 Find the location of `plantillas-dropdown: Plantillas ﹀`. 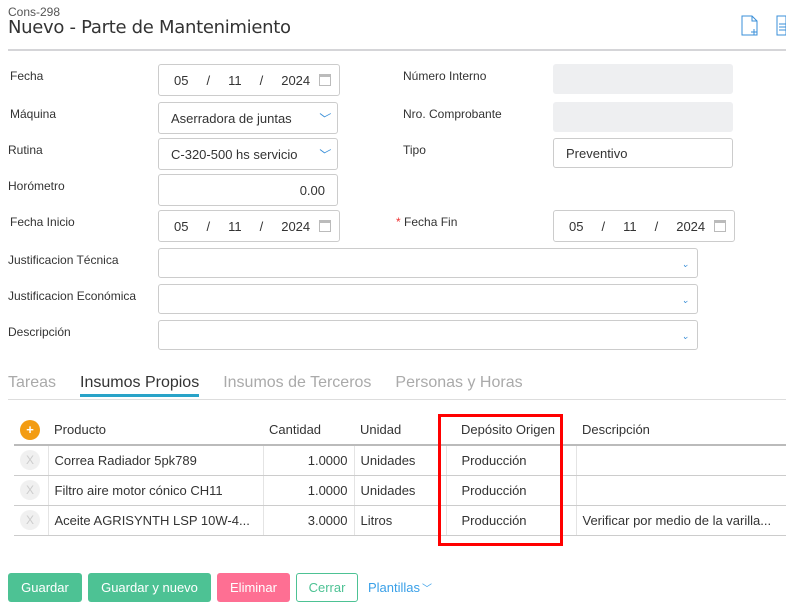

plantillas-dropdown: Plantillas ﹀ is located at coordinates (400, 587).